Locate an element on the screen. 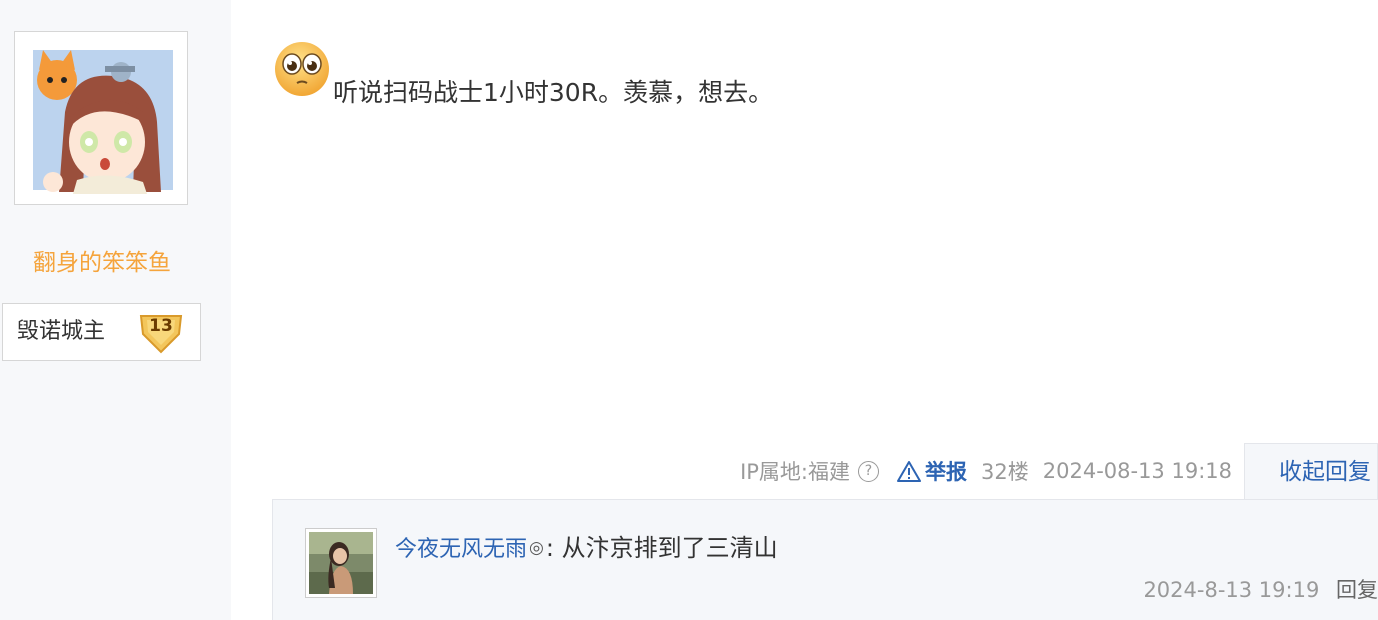  ip-location: IP属地:福建 is located at coordinates (795, 472).